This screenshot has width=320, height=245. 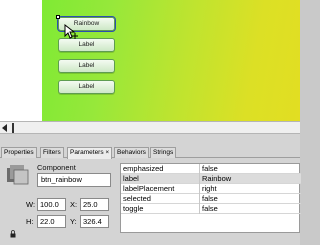 I want to click on param-name: emphasized, so click(x=143, y=168).